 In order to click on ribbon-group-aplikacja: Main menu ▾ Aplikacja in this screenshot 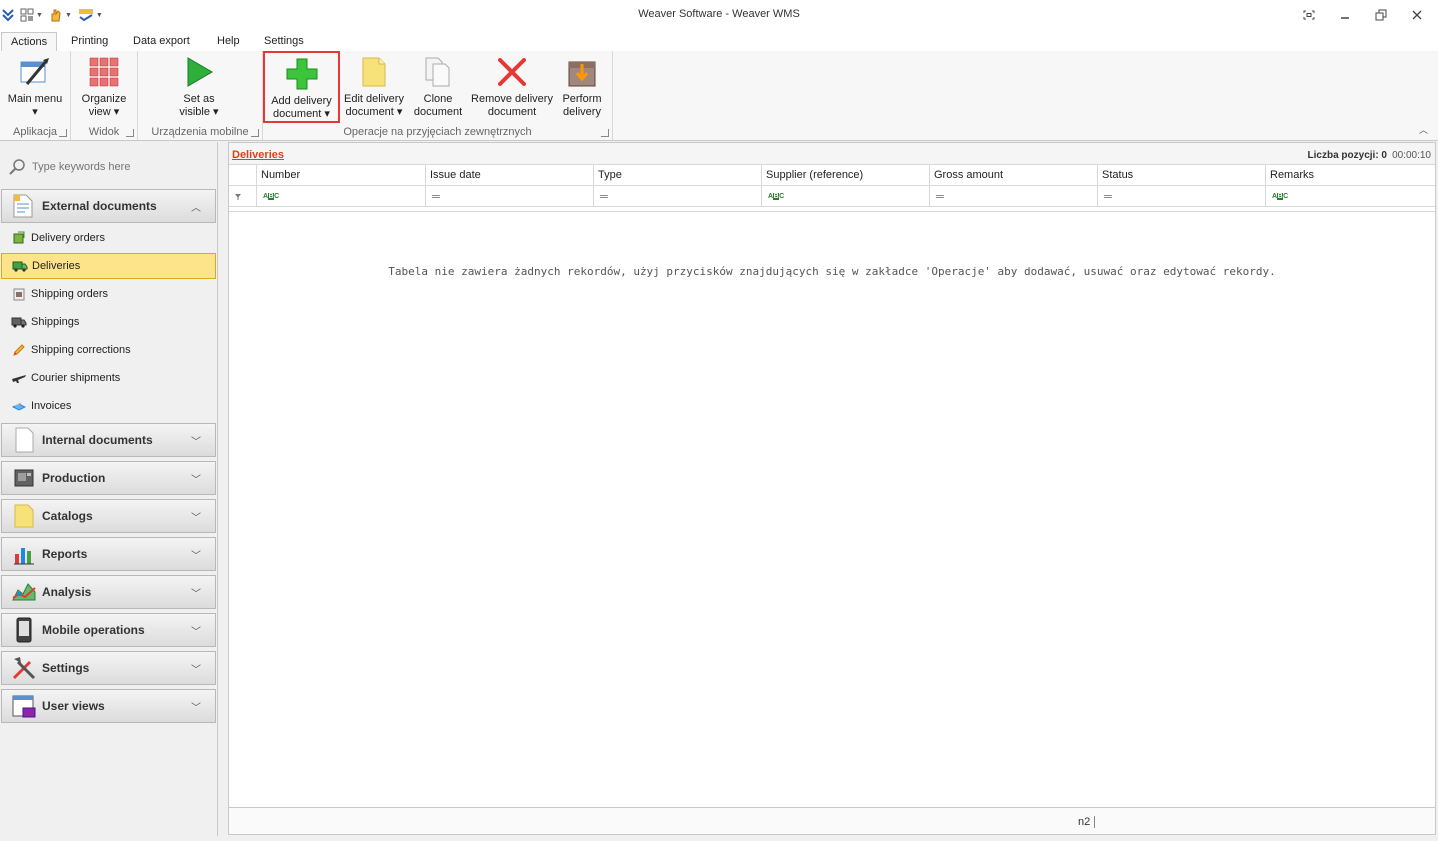, I will do `click(35, 95)`.